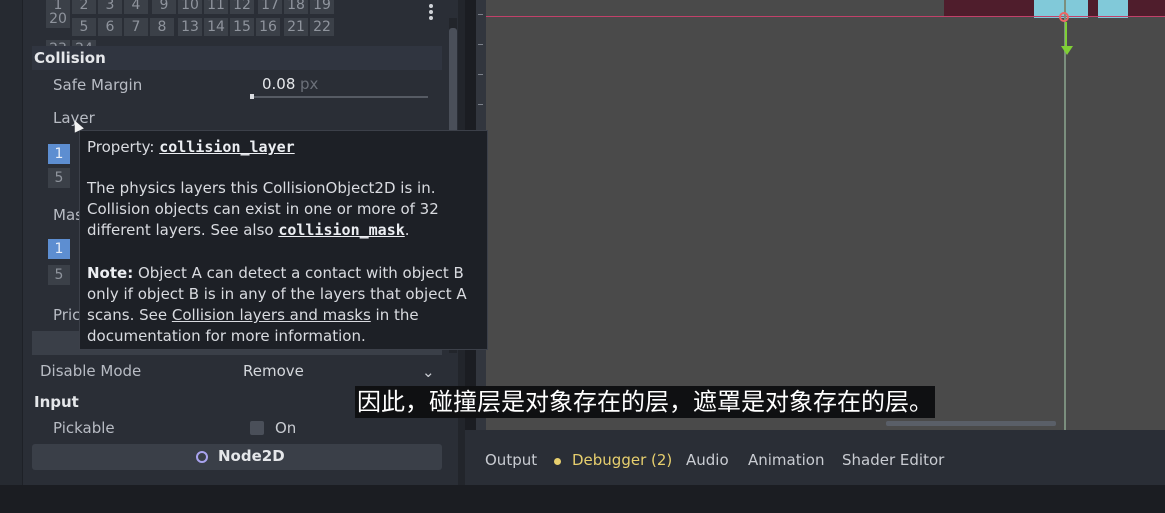 The image size is (1165, 513). I want to click on arrow-down-icon, so click(1067, 50).